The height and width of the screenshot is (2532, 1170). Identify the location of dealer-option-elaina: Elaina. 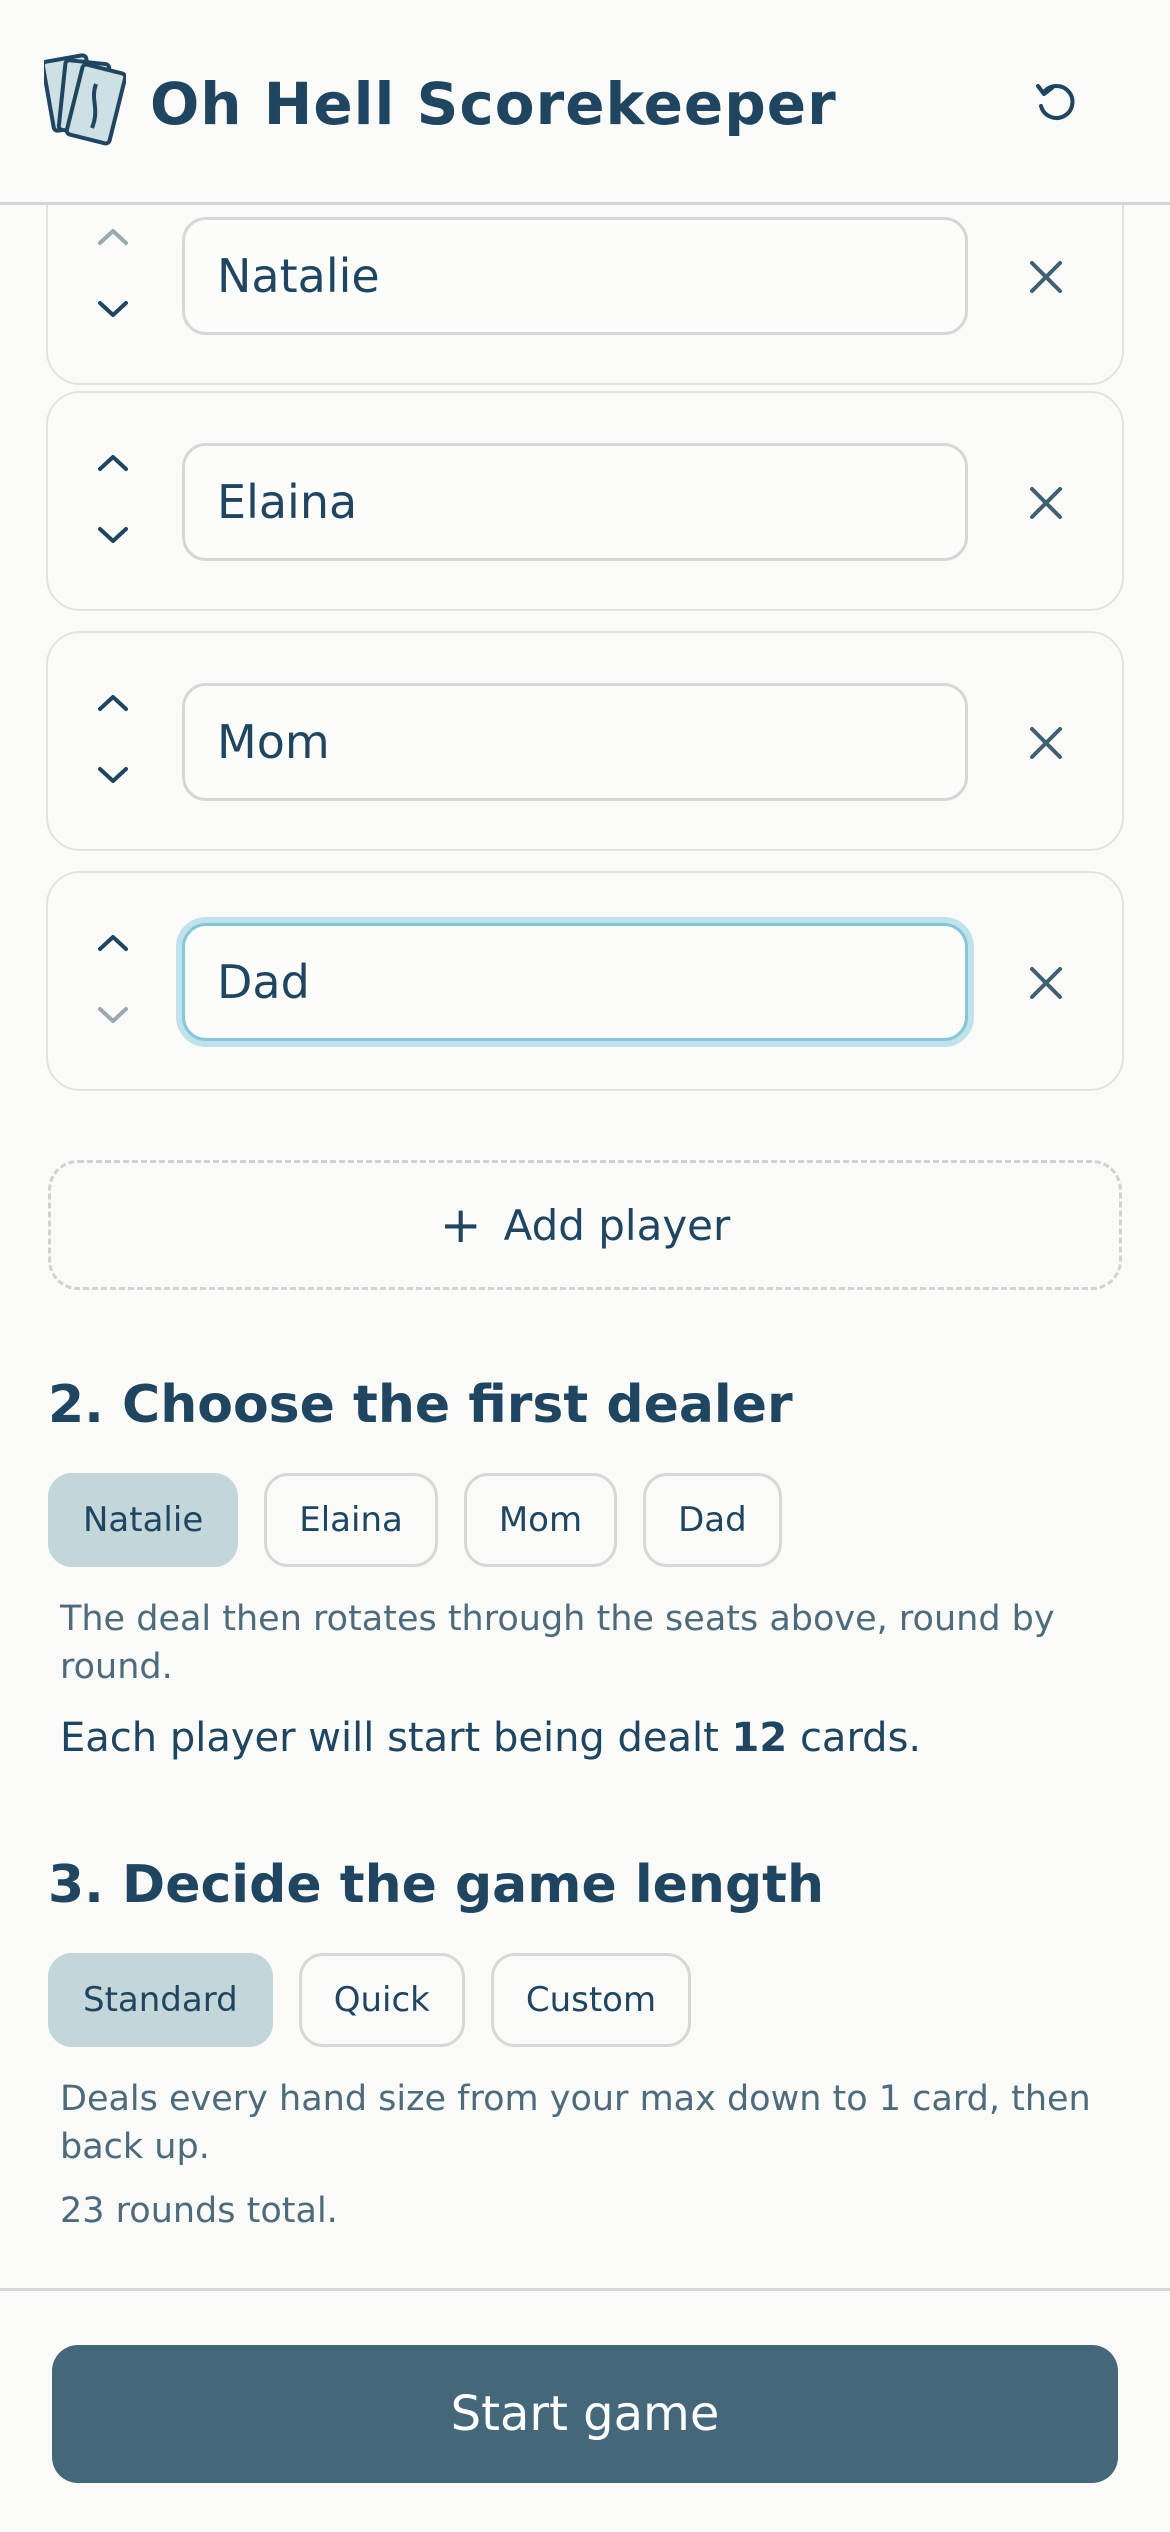
(351, 1520).